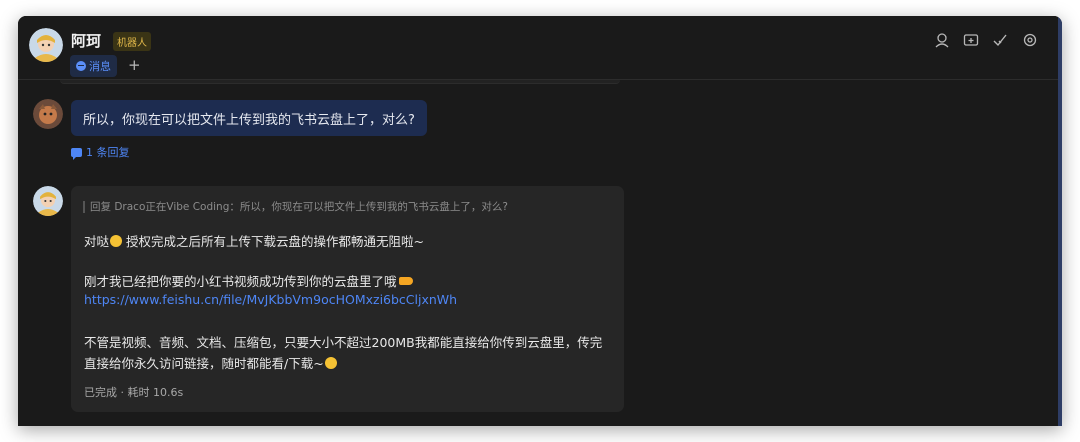  Describe the element at coordinates (116, 241) in the screenshot. I see `smile-emoji-icon` at that location.